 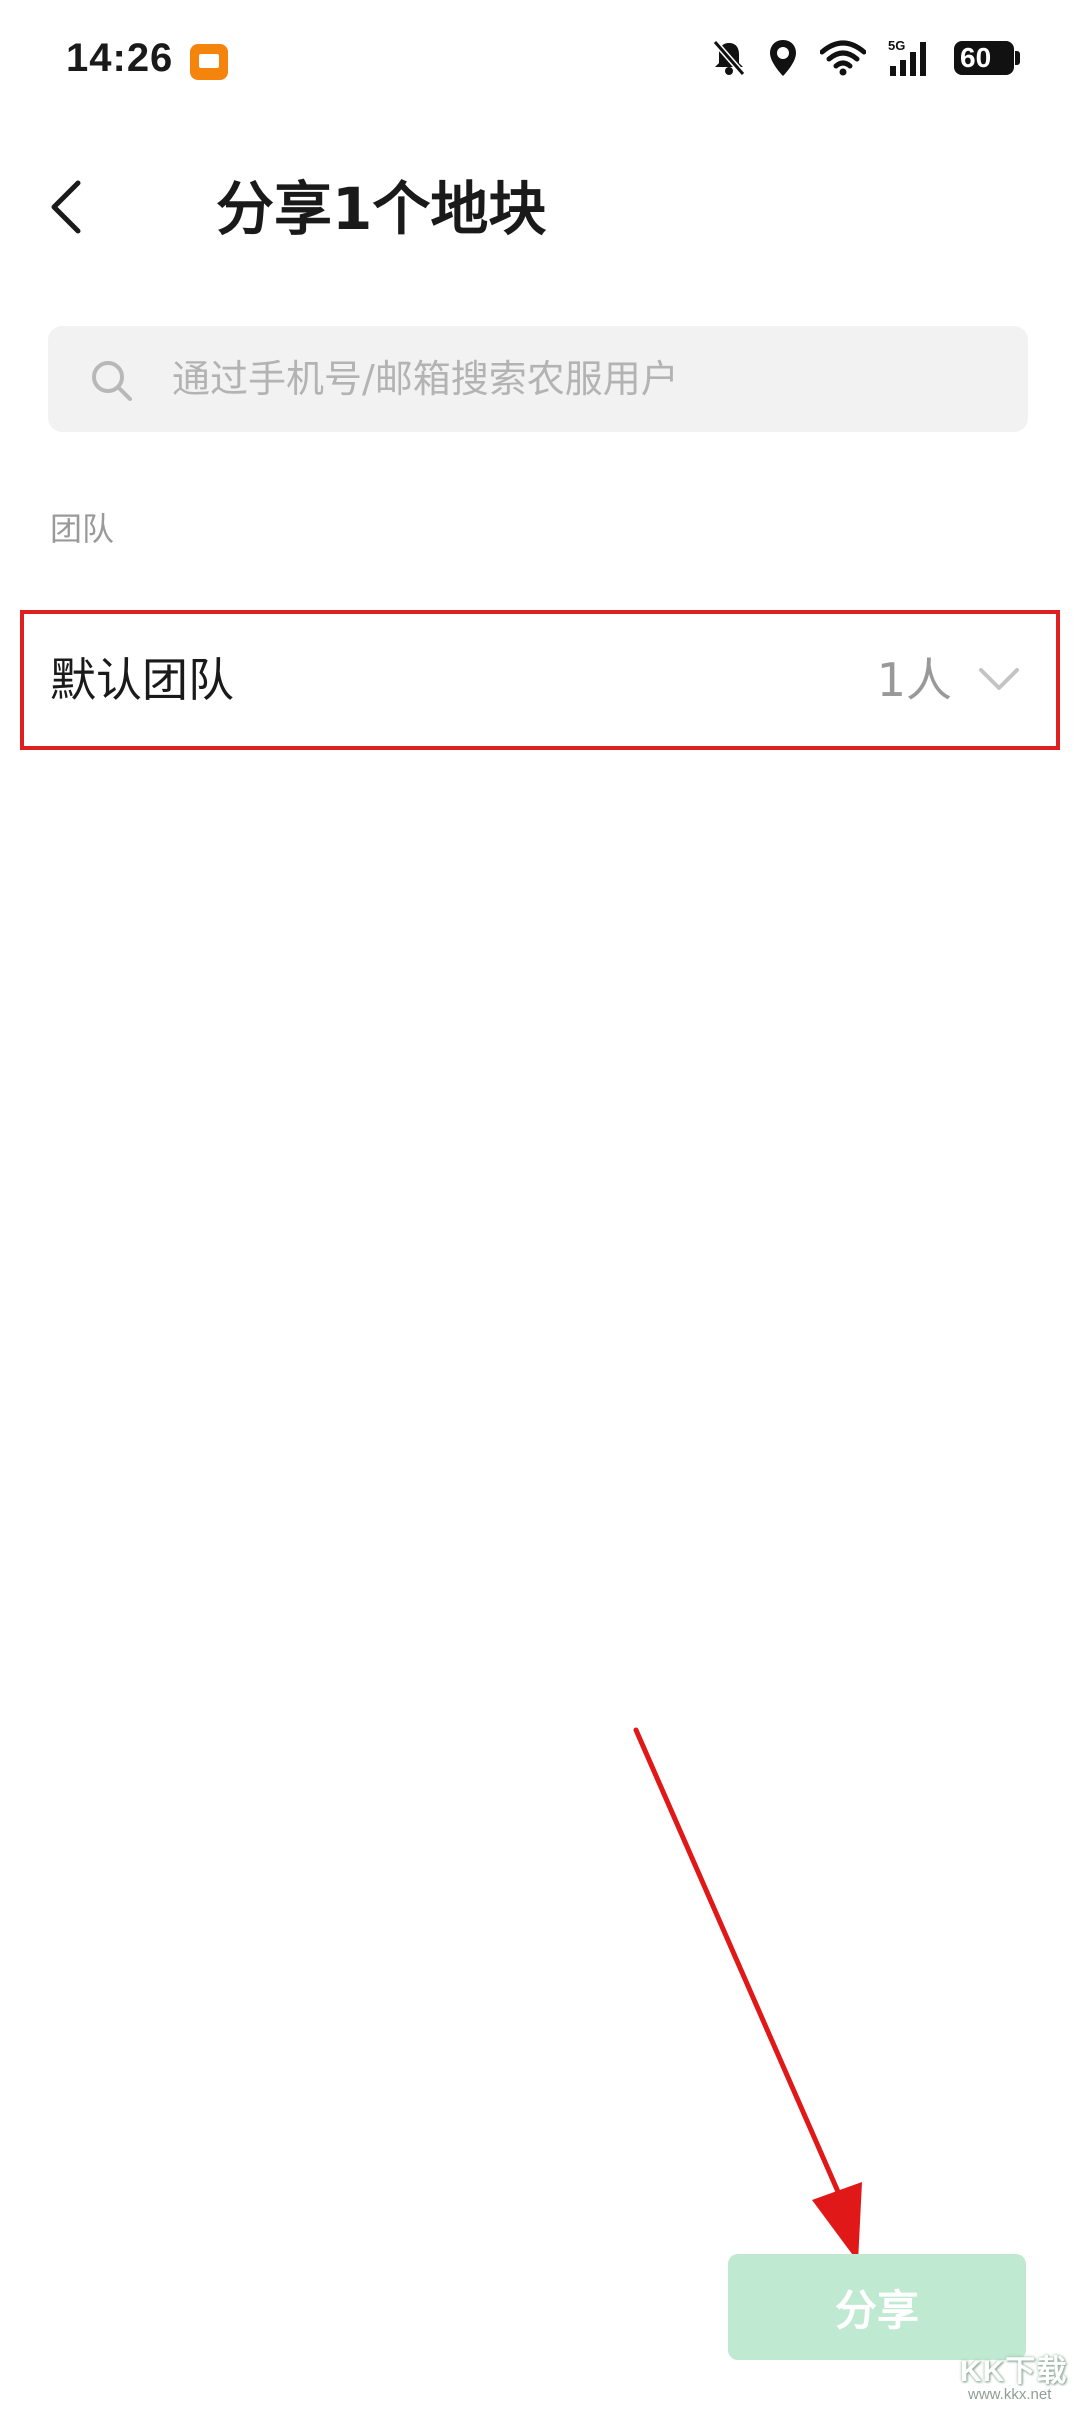 I want to click on team-member-count: 1人, so click(x=914, y=680).